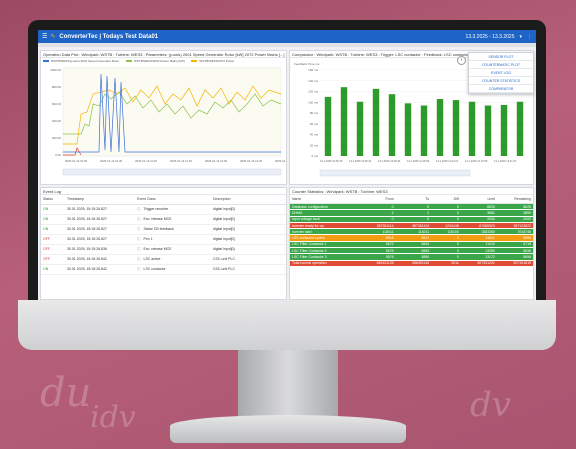 The height and width of the screenshot is (449, 576). What do you see at coordinates (212, 61) in the screenshot?
I see `legend-item: WSTB/WES3/2072 Power` at bounding box center [212, 61].